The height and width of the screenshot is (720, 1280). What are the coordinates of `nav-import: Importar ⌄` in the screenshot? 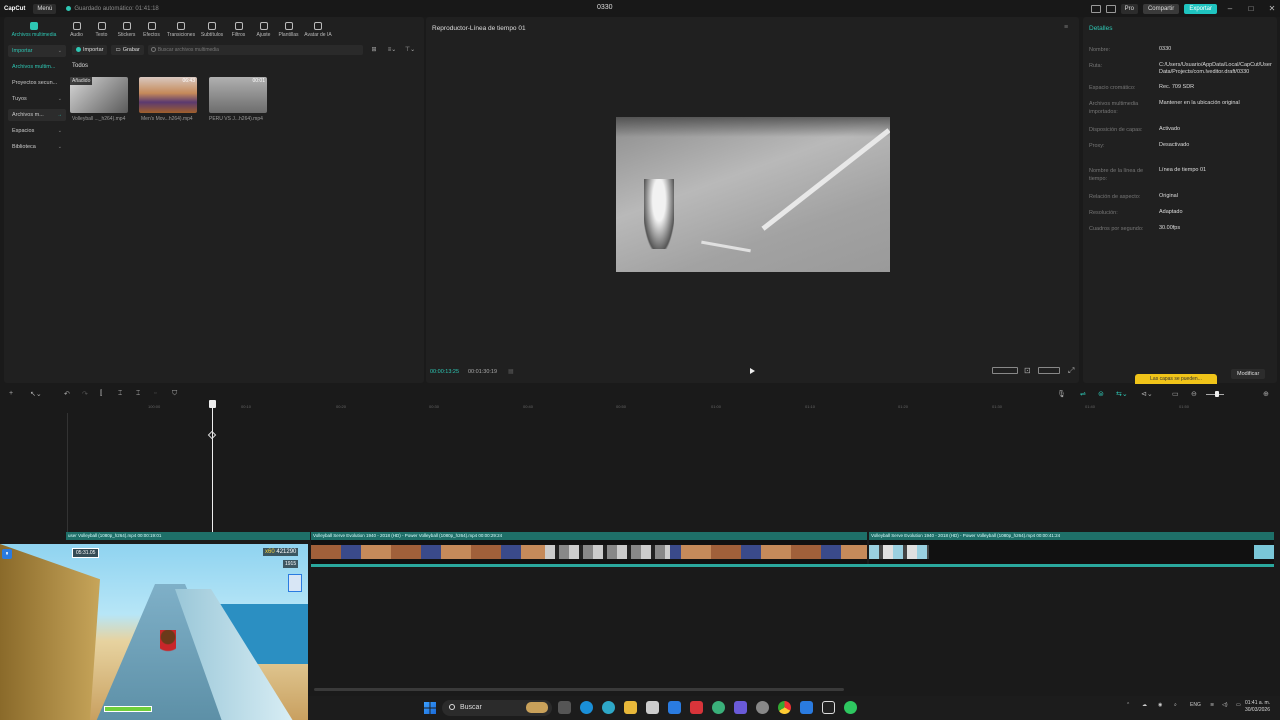 It's located at (37, 51).